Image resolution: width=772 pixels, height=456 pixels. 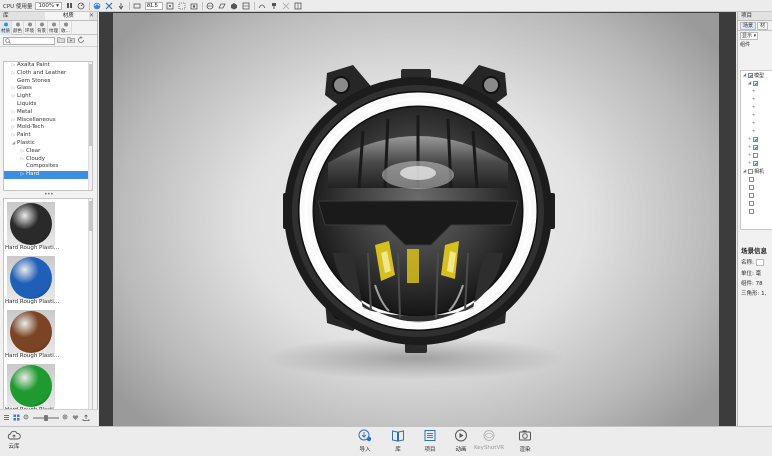 I want to click on tree-item: ▷ Clear, so click(x=48, y=152).